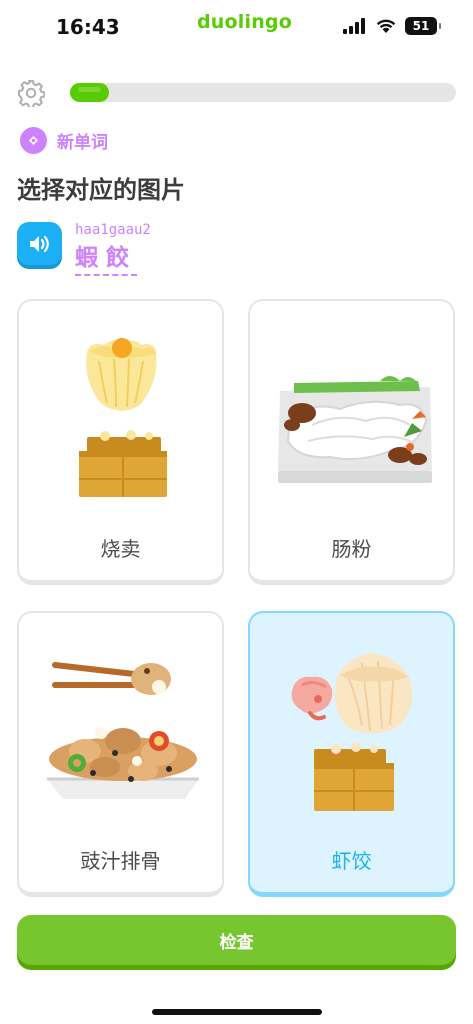 Image resolution: width=473 pixels, height=1024 pixels. What do you see at coordinates (101, 190) in the screenshot?
I see `question-prompt: 选择对应的图片` at bounding box center [101, 190].